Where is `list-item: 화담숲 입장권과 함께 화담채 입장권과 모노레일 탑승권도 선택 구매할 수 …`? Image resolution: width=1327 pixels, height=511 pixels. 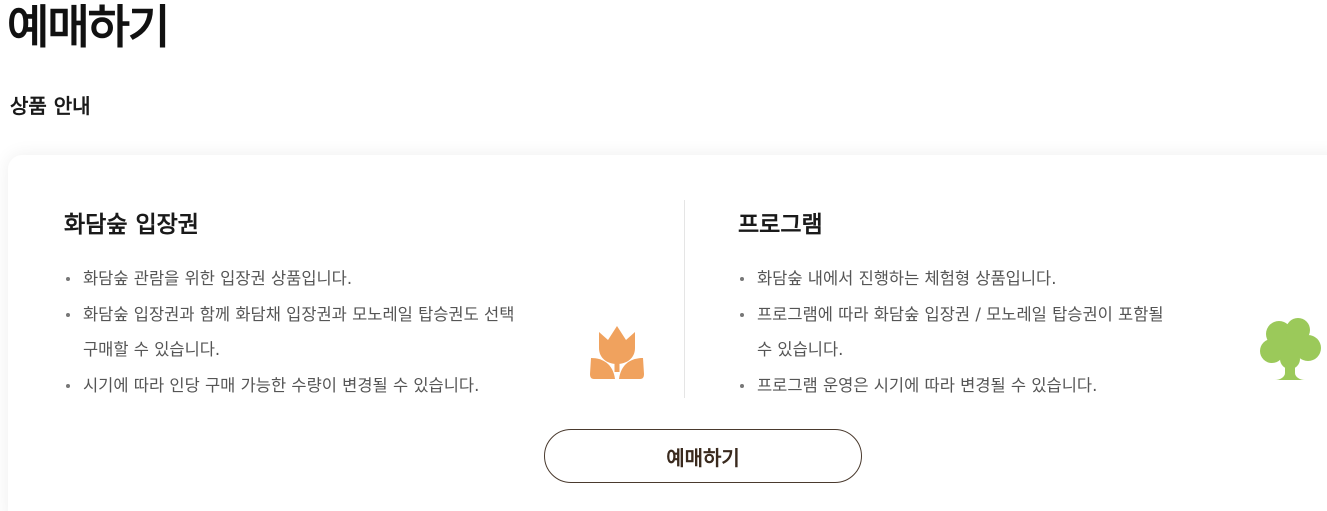
list-item: 화담숲 입장권과 함께 화담채 입장권과 모노레일 탑승권도 선택 구매할 수 … is located at coordinates (289, 332).